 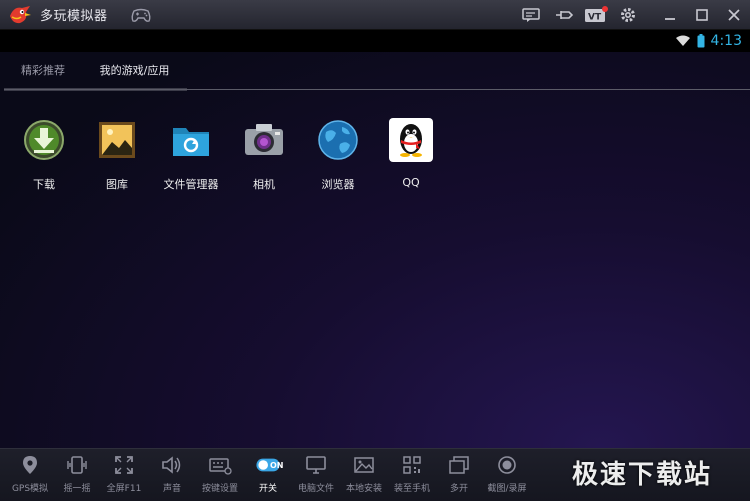 What do you see at coordinates (74, 16) in the screenshot?
I see `window-title: 多玩模拟器` at bounding box center [74, 16].